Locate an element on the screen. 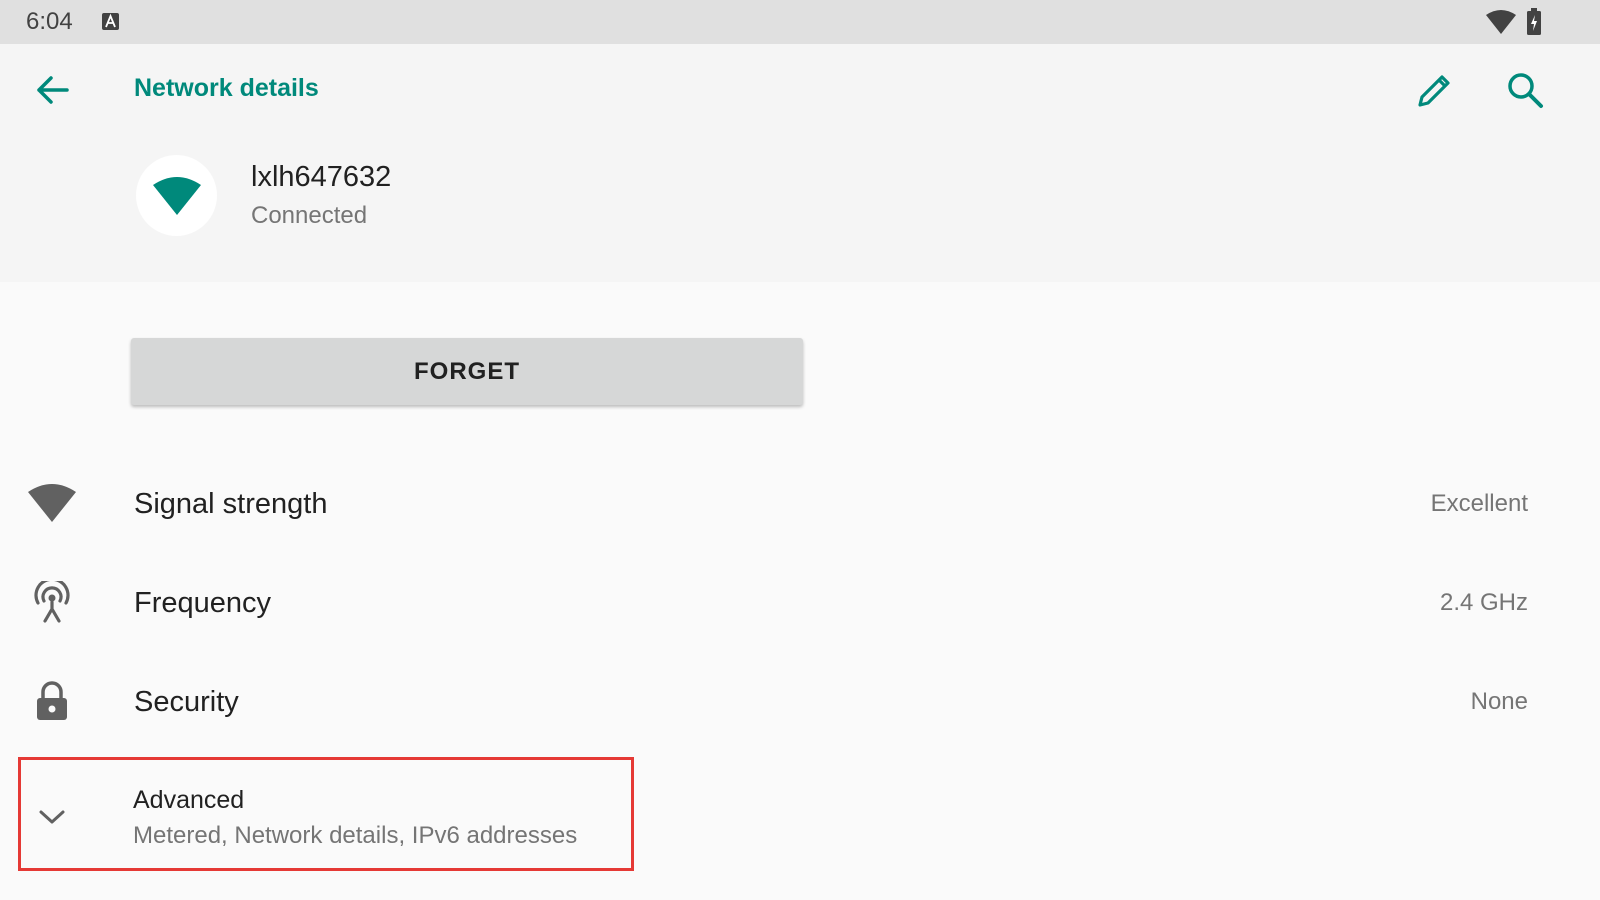 This screenshot has width=1600, height=900. security-value: None is located at coordinates (1499, 701).